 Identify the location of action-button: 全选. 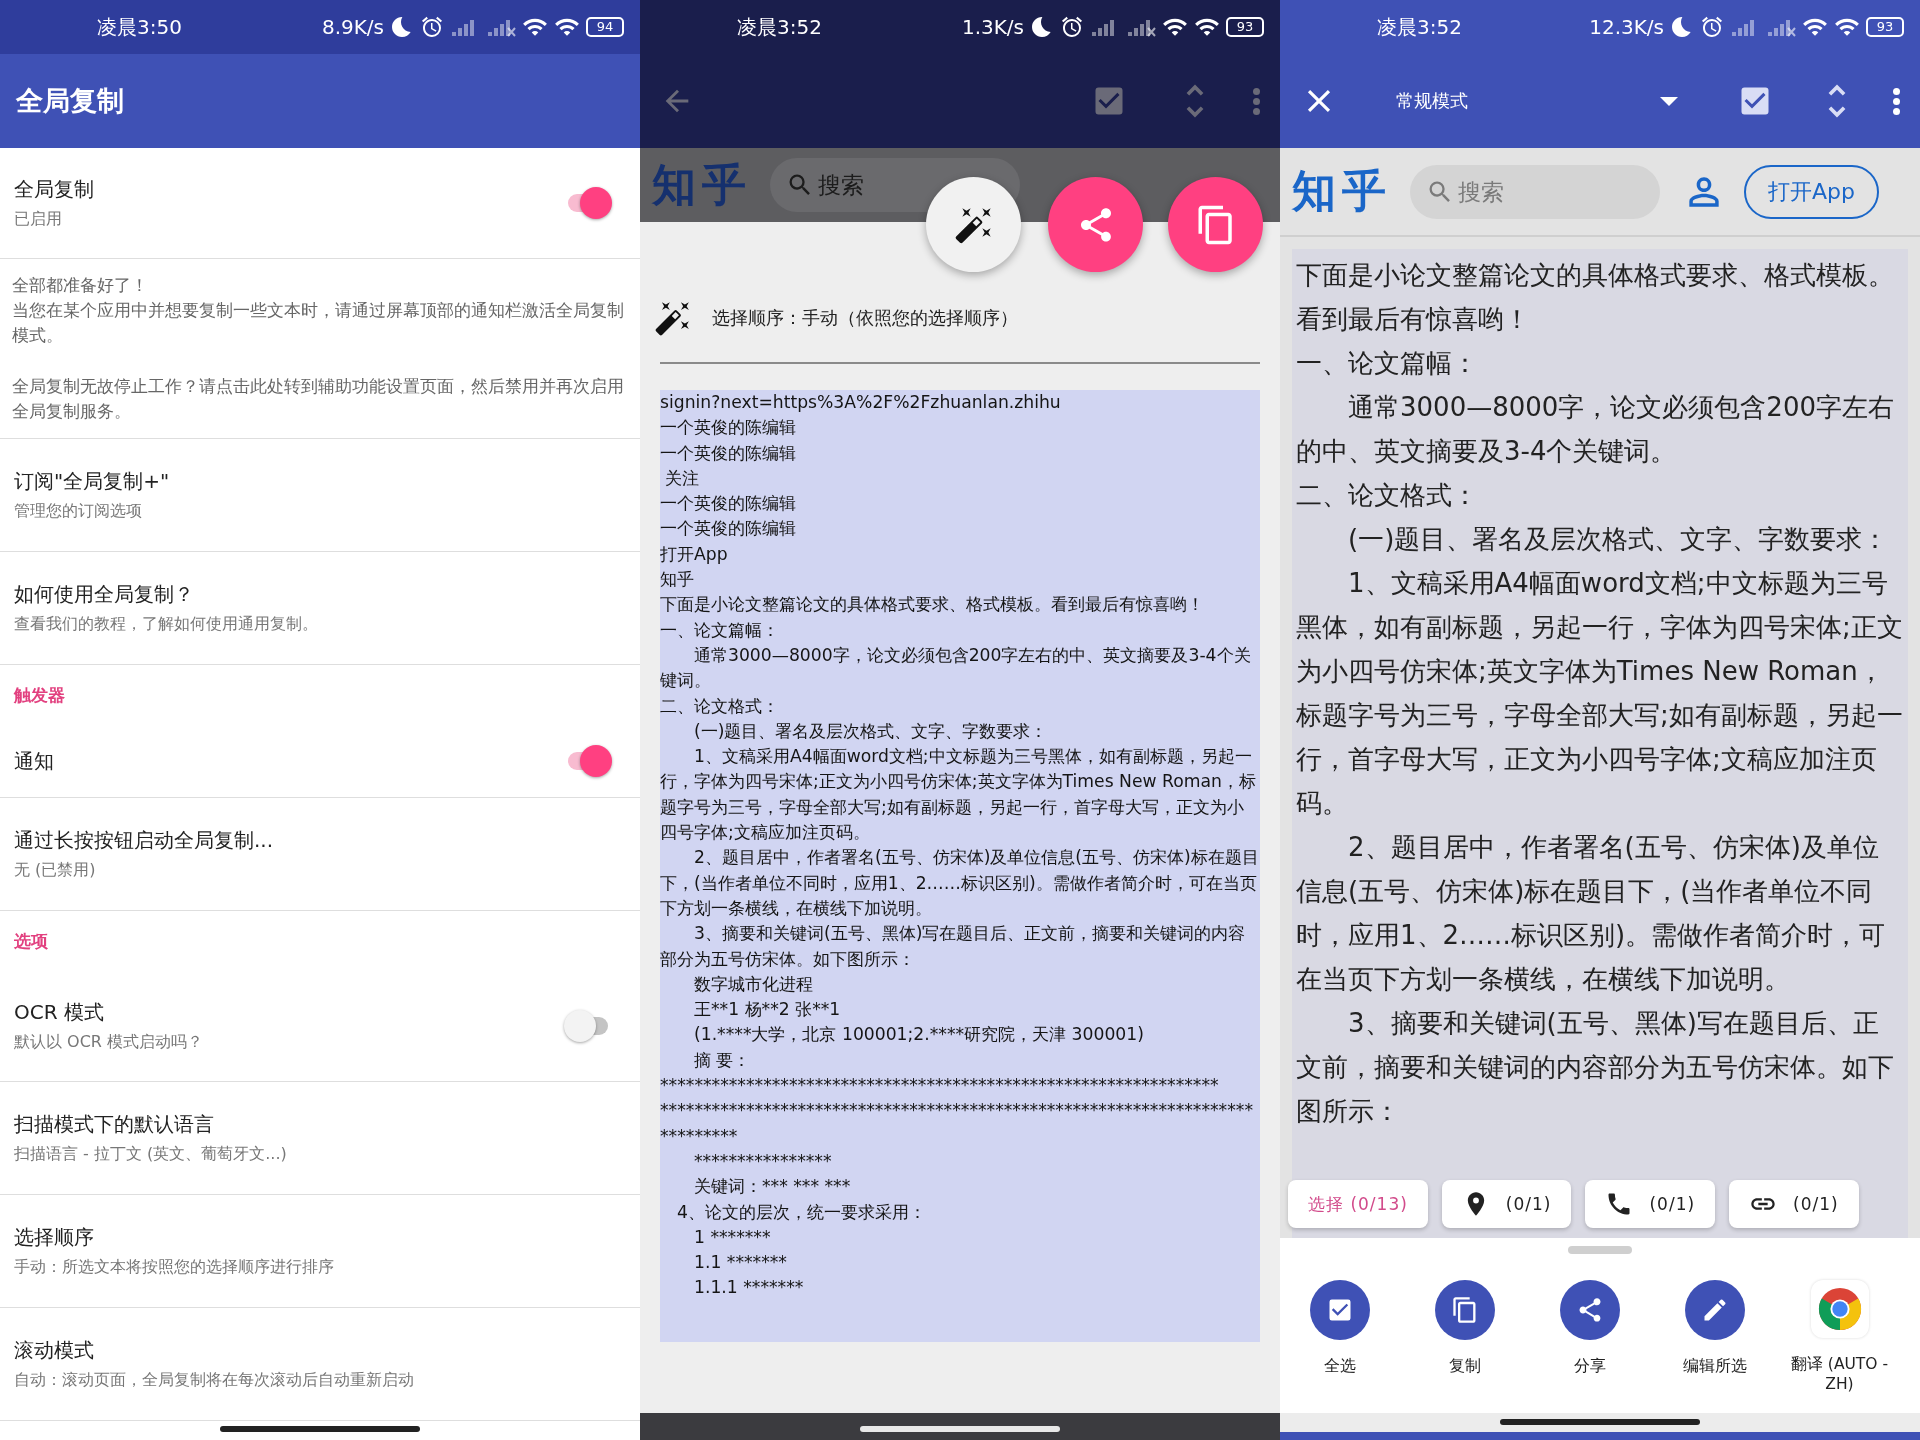
(1341, 1337).